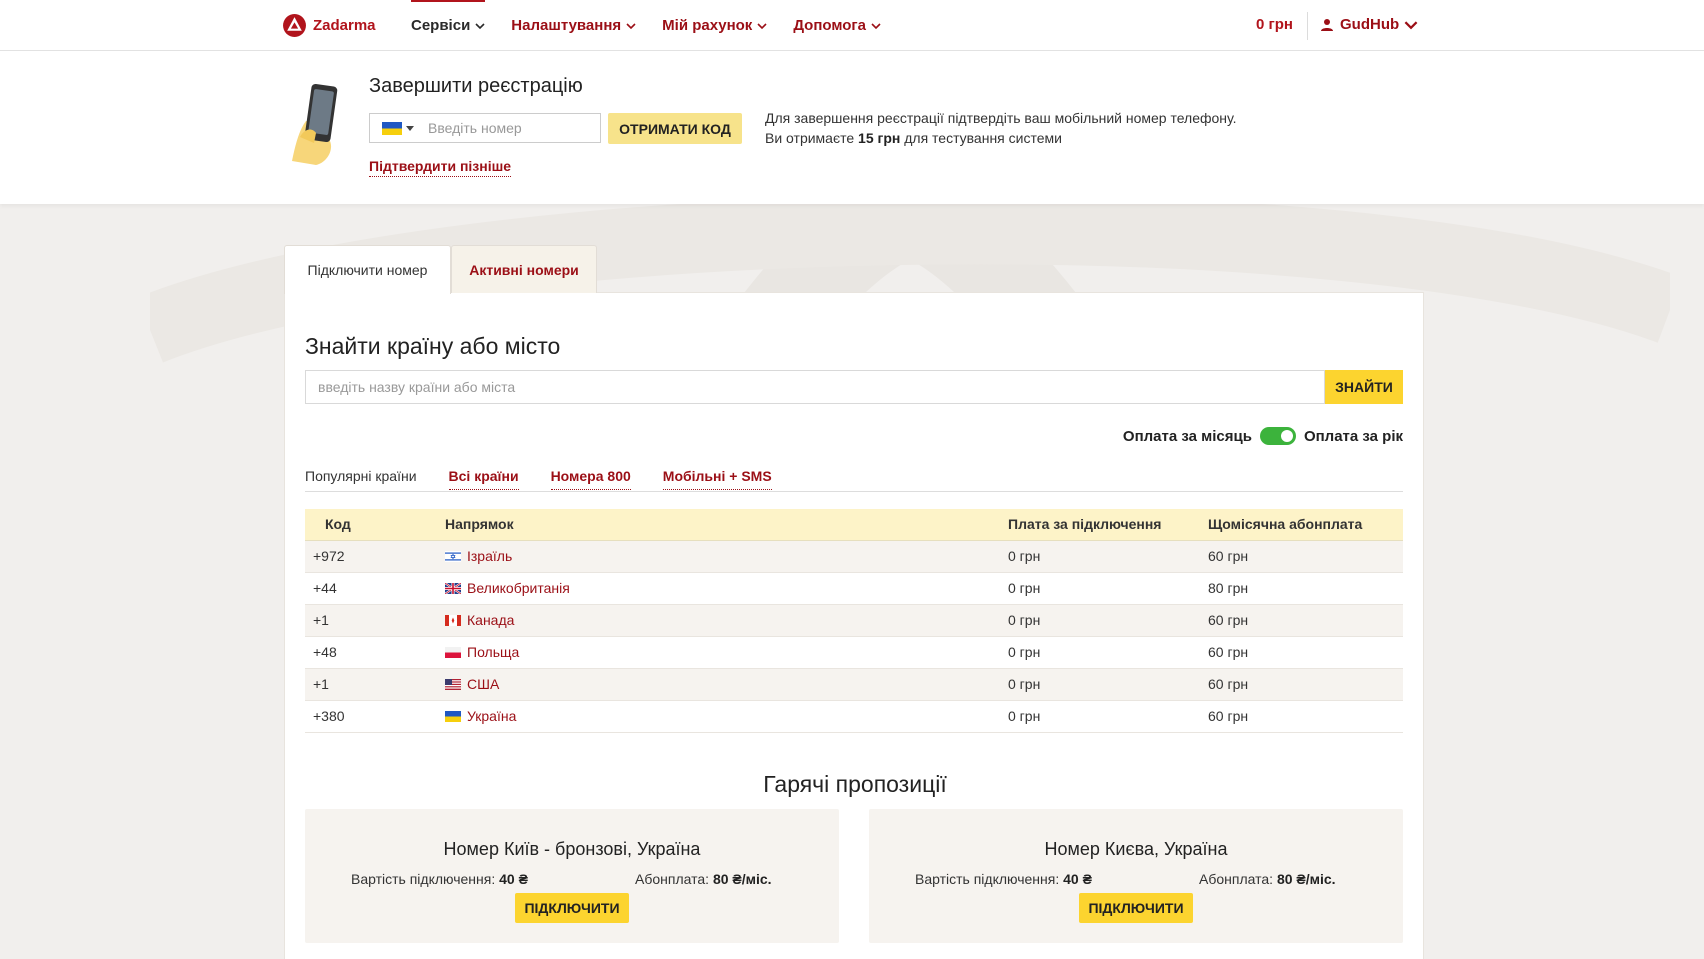  What do you see at coordinates (573, 25) in the screenshot?
I see `menu-settings: Налаштування` at bounding box center [573, 25].